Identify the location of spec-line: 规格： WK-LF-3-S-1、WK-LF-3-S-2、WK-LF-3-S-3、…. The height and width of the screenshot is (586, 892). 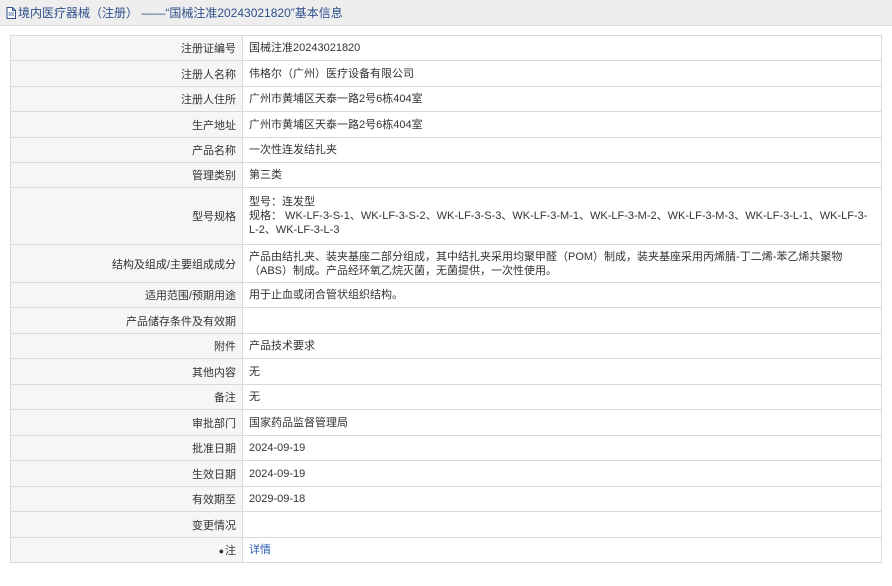
(558, 223).